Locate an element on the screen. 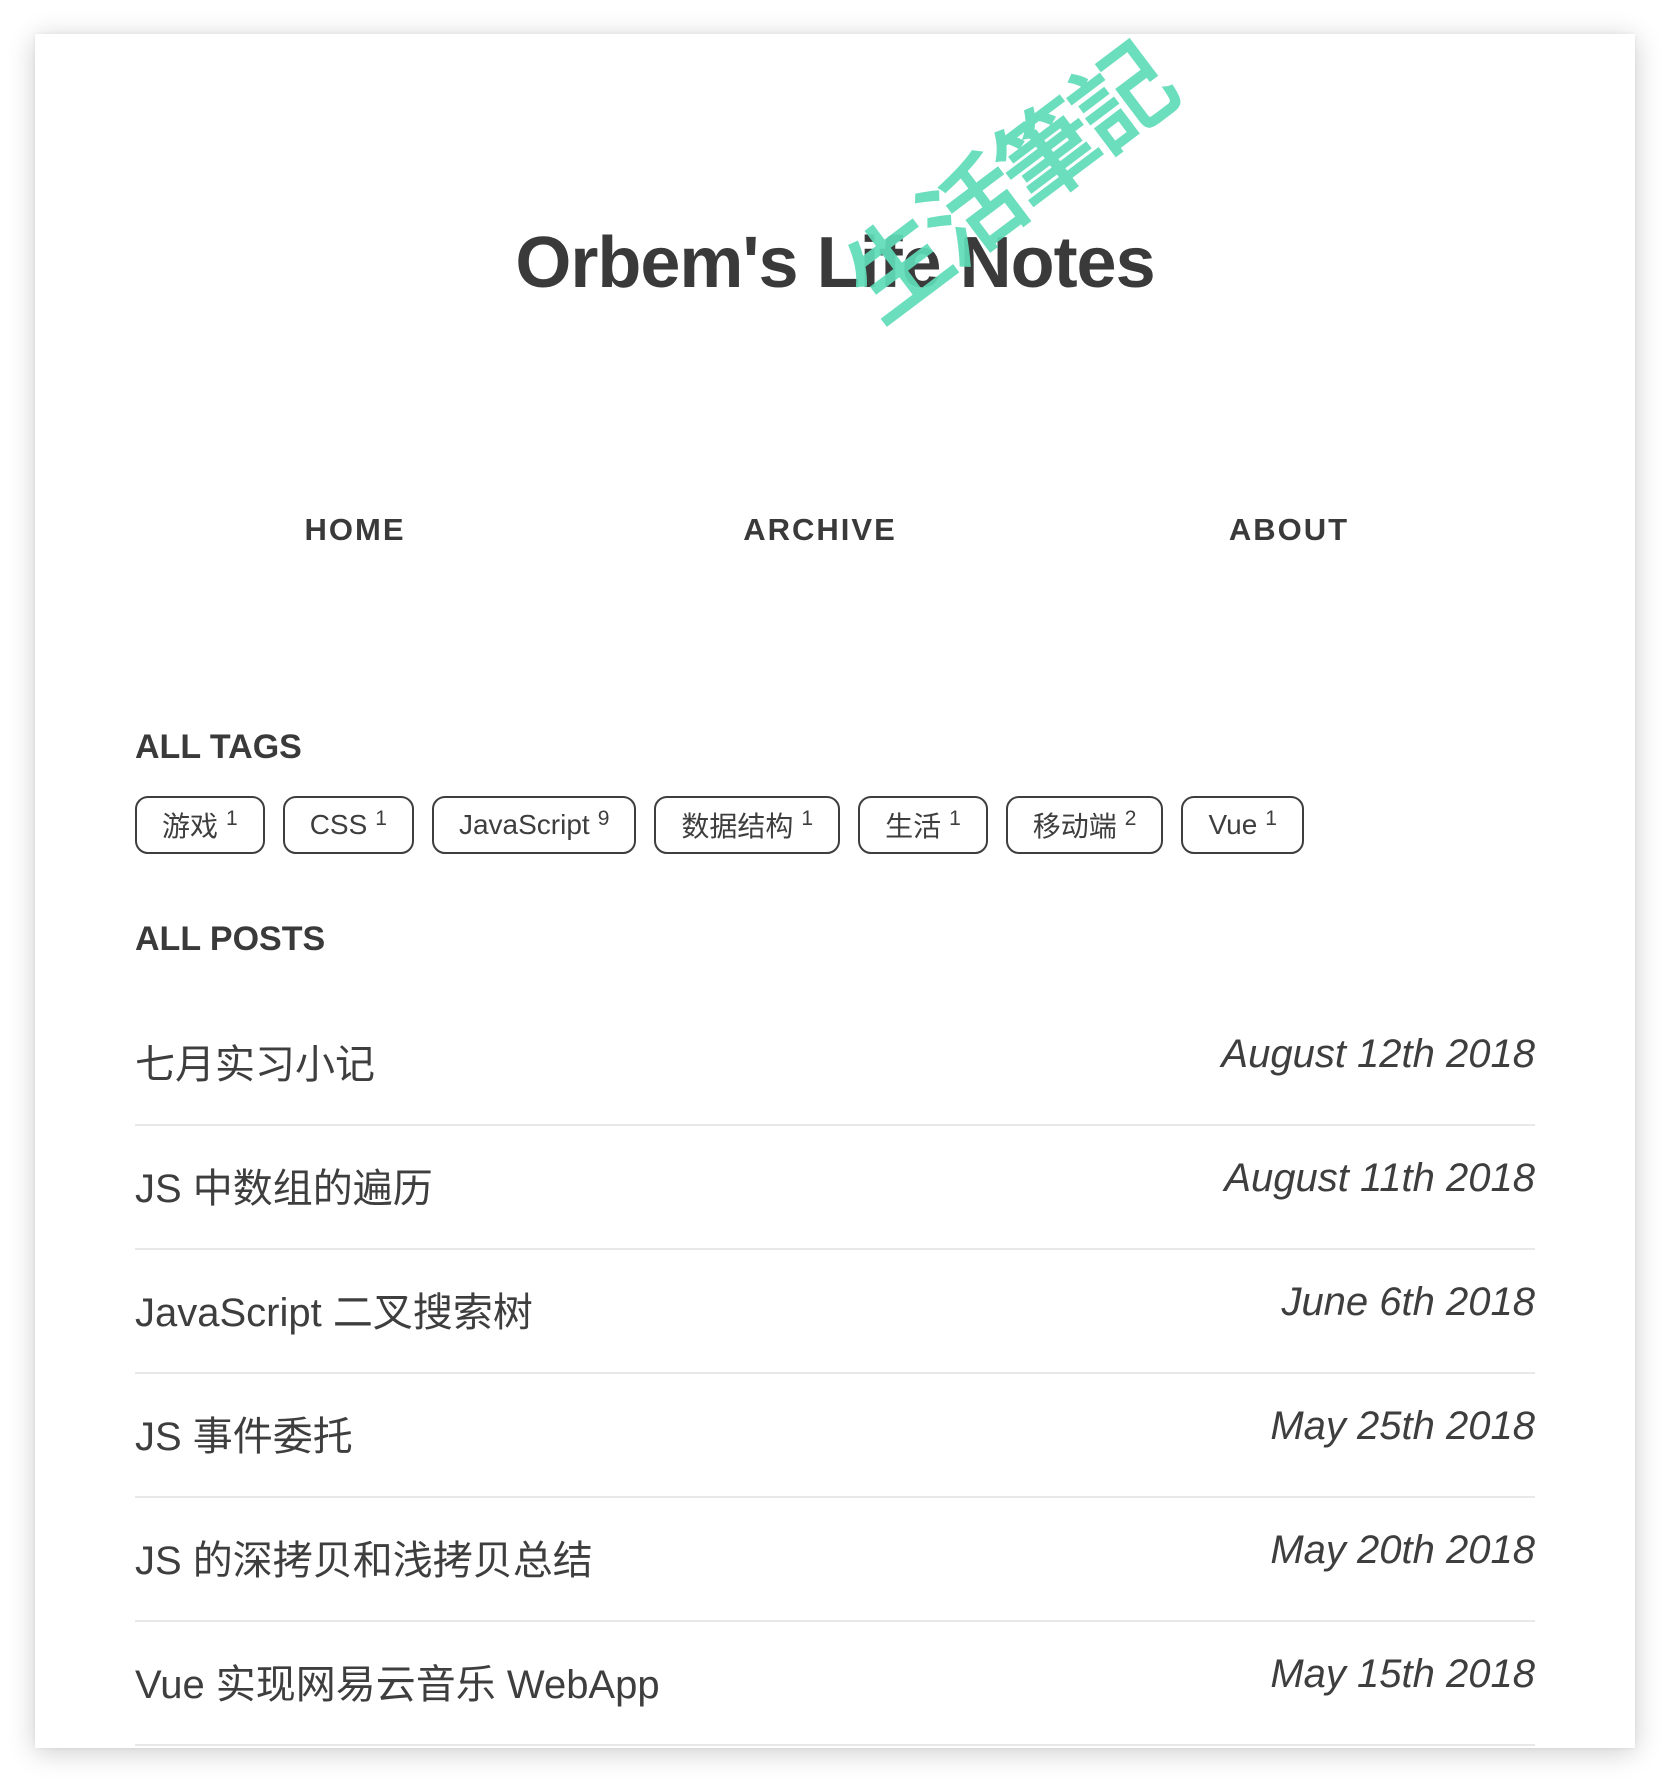  post-date: June 6th 2018 is located at coordinates (1408, 1302).